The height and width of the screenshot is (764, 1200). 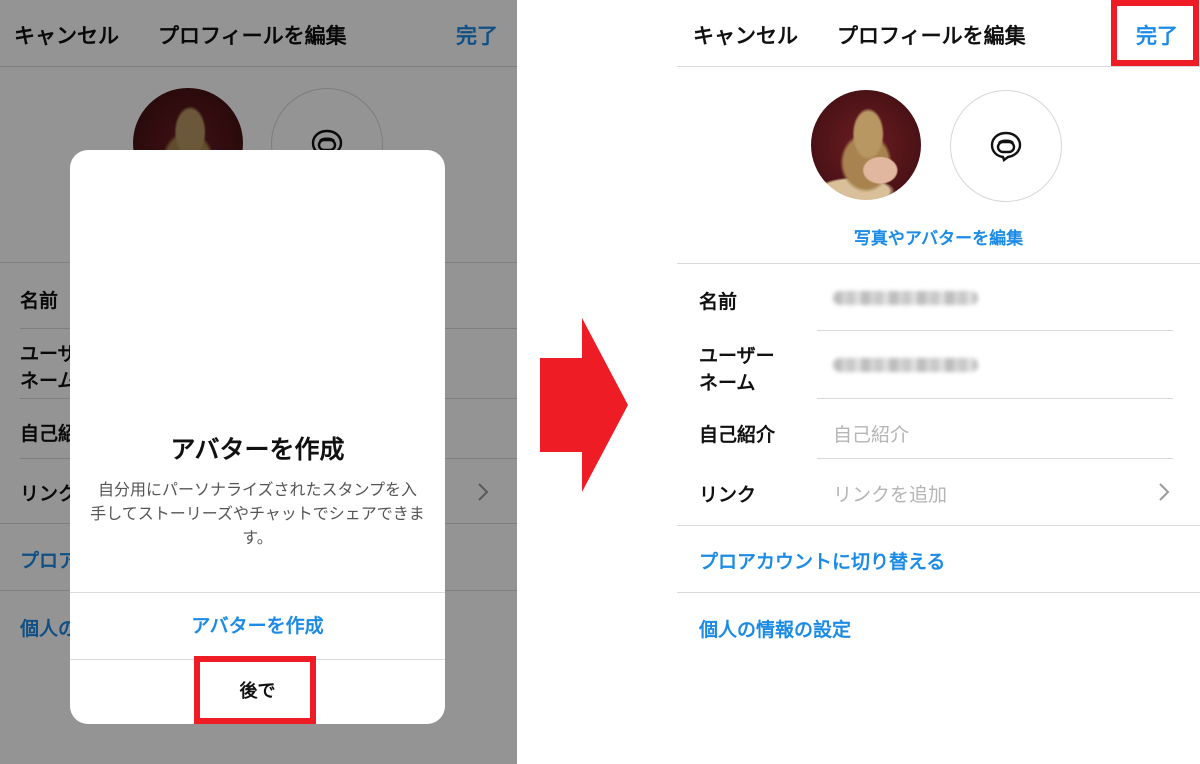 I want to click on switch-pro-link: プロアカウントに切り替える, so click(x=822, y=560).